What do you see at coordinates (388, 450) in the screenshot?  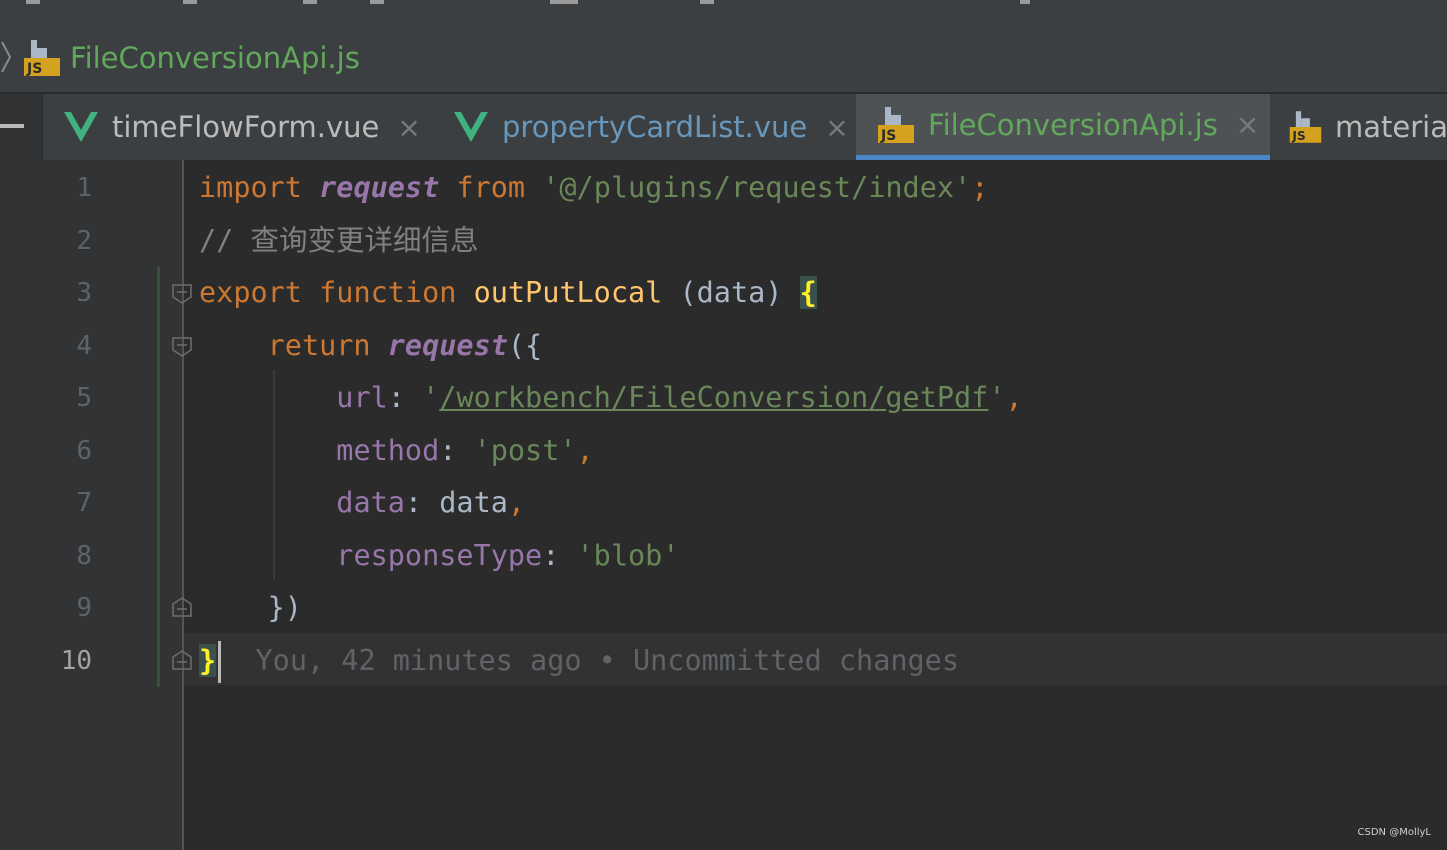 I see `property-key: method` at bounding box center [388, 450].